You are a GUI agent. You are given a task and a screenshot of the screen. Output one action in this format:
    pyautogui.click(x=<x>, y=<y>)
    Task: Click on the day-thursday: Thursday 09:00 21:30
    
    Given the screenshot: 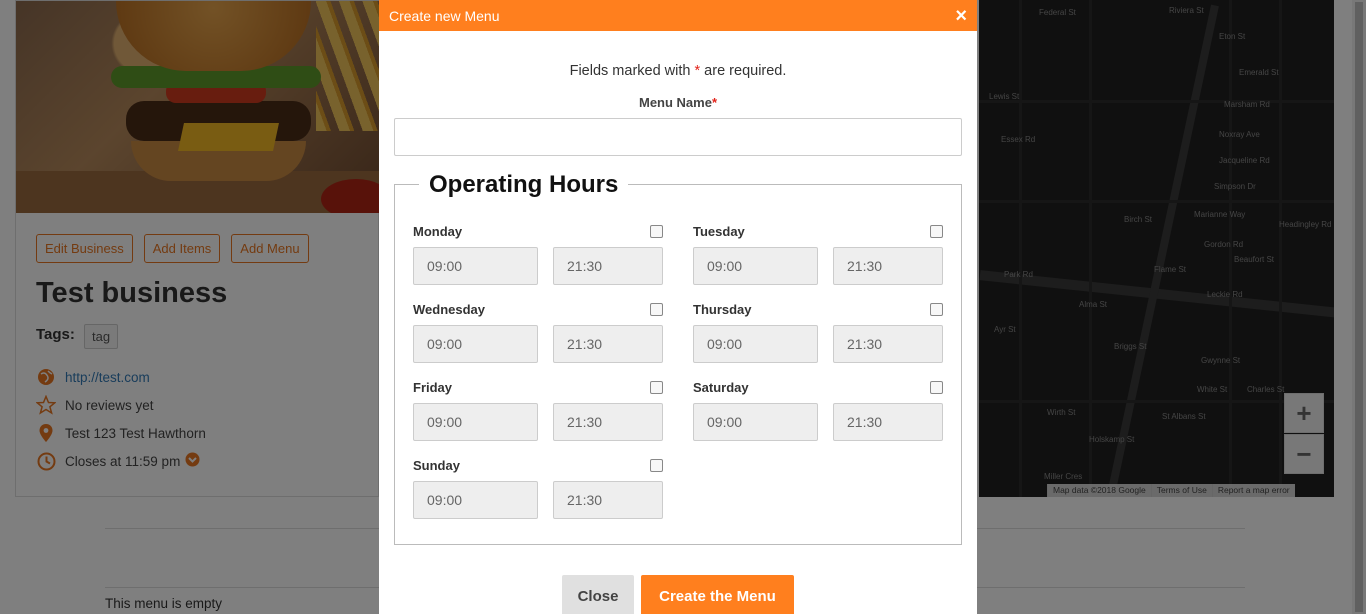 What is the action you would take?
    pyautogui.click(x=818, y=333)
    